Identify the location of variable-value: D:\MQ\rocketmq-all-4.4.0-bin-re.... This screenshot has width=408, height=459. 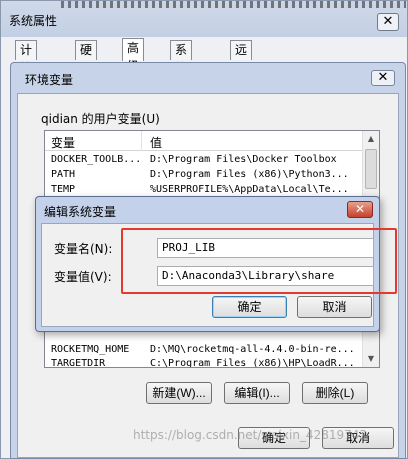
(252, 349).